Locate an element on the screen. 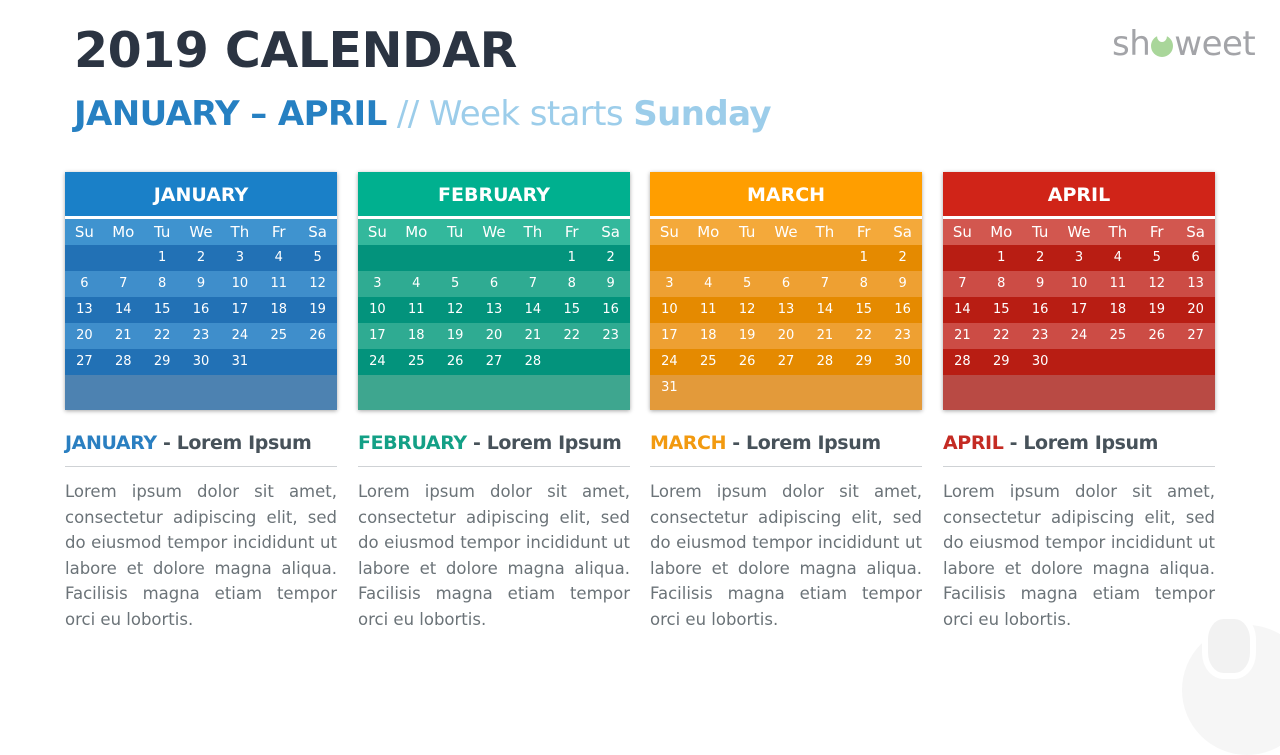 The width and height of the screenshot is (1280, 755). day-cell: 17 is located at coordinates (239, 310).